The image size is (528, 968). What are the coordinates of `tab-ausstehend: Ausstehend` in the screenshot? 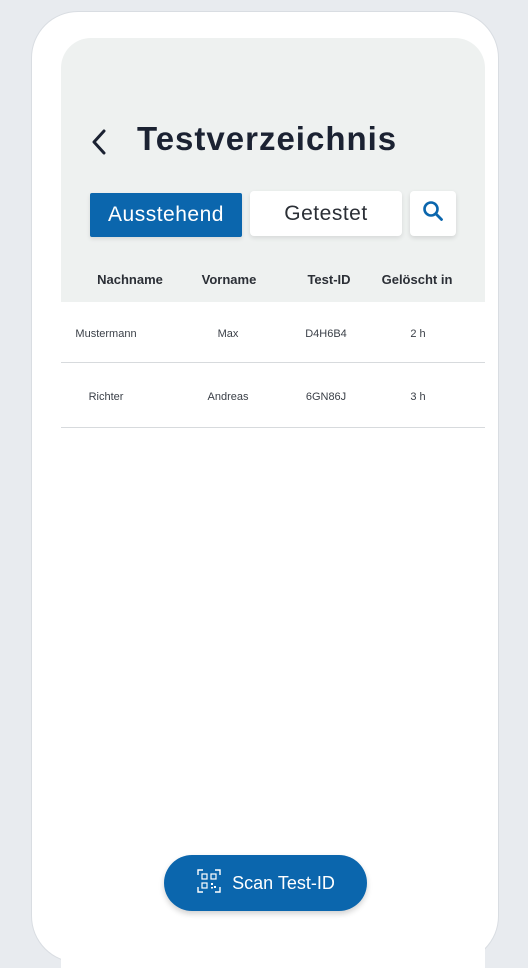 It's located at (166, 215).